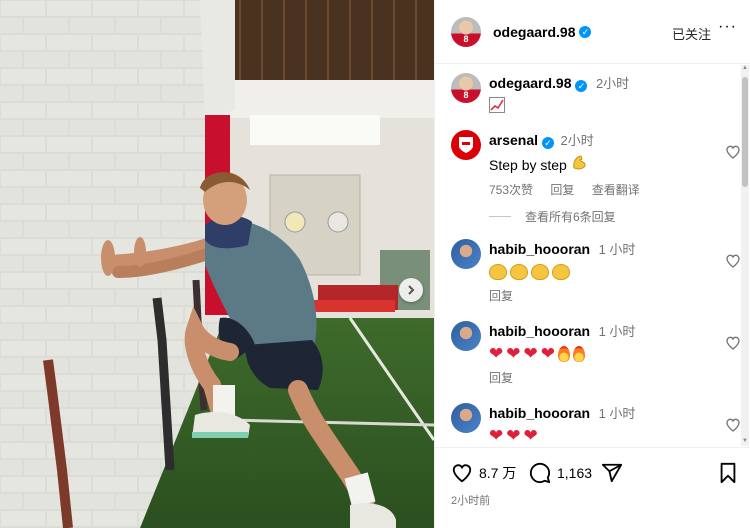 The image size is (750, 528). Describe the element at coordinates (691, 33) in the screenshot. I see `following-button: 已关注` at that location.